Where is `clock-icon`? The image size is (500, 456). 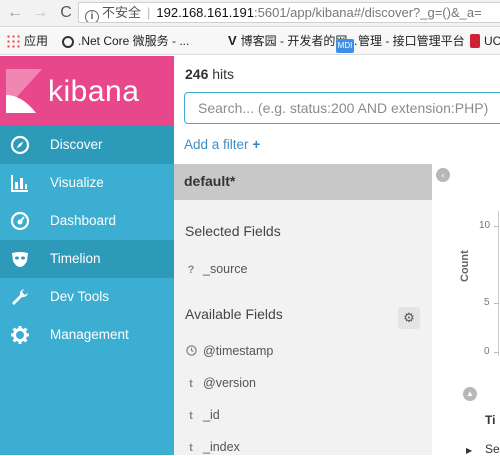
clock-icon is located at coordinates (191, 351).